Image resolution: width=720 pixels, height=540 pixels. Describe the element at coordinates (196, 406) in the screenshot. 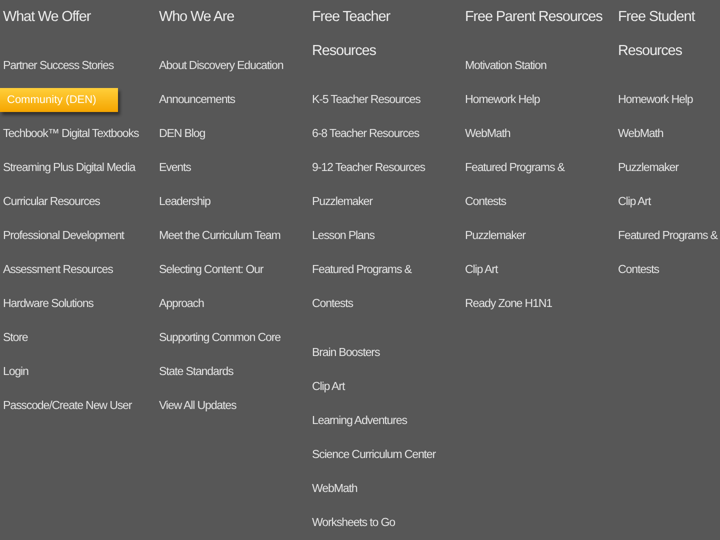

I see `menu-link: View All Updates` at that location.